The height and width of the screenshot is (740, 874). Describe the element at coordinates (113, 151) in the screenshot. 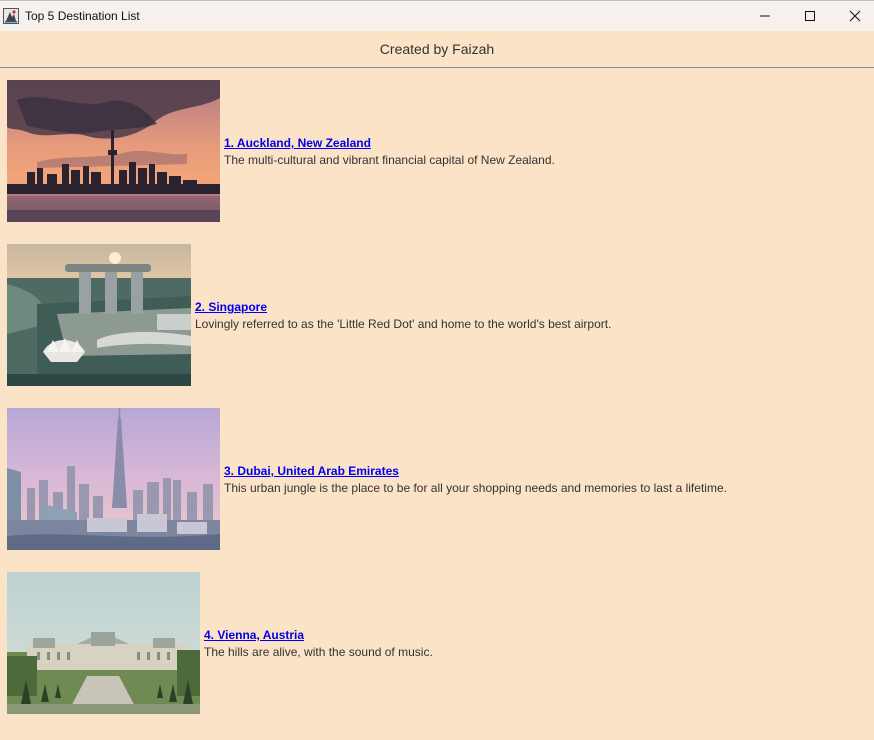

I see `auckland-skyline-image` at that location.